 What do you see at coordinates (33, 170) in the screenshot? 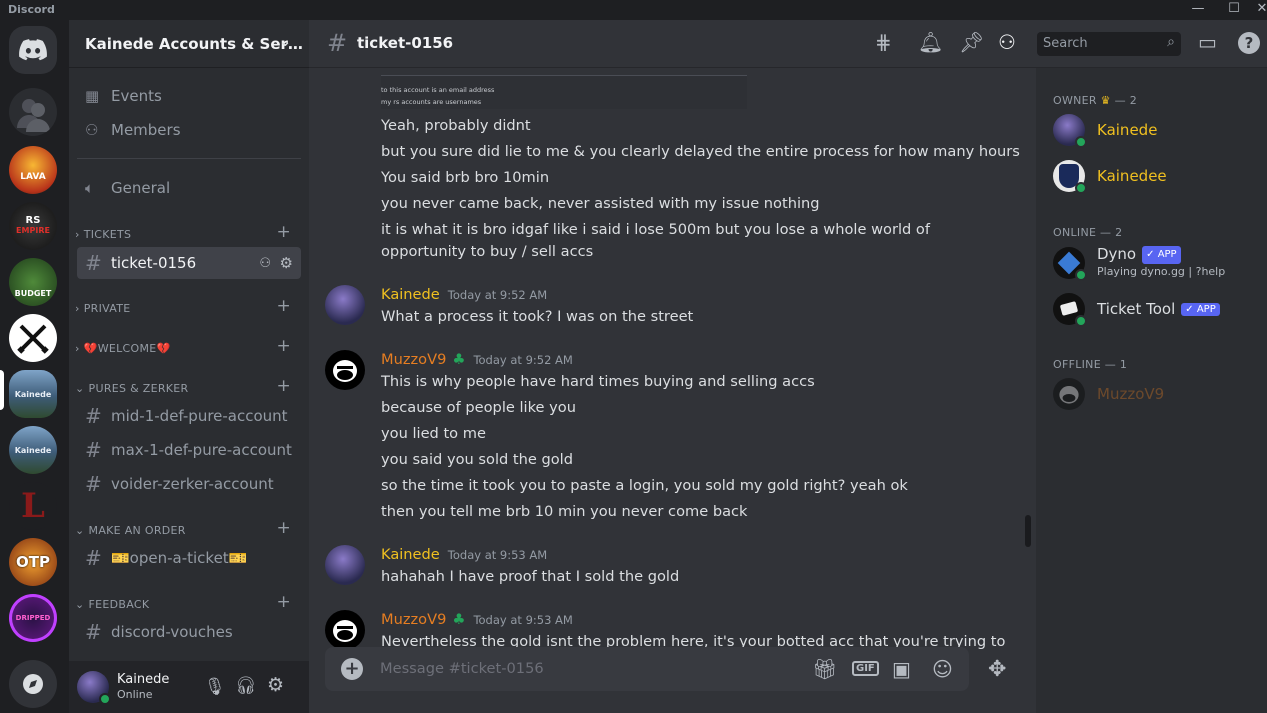
I see `server-lava-services-icon: LAVA` at bounding box center [33, 170].